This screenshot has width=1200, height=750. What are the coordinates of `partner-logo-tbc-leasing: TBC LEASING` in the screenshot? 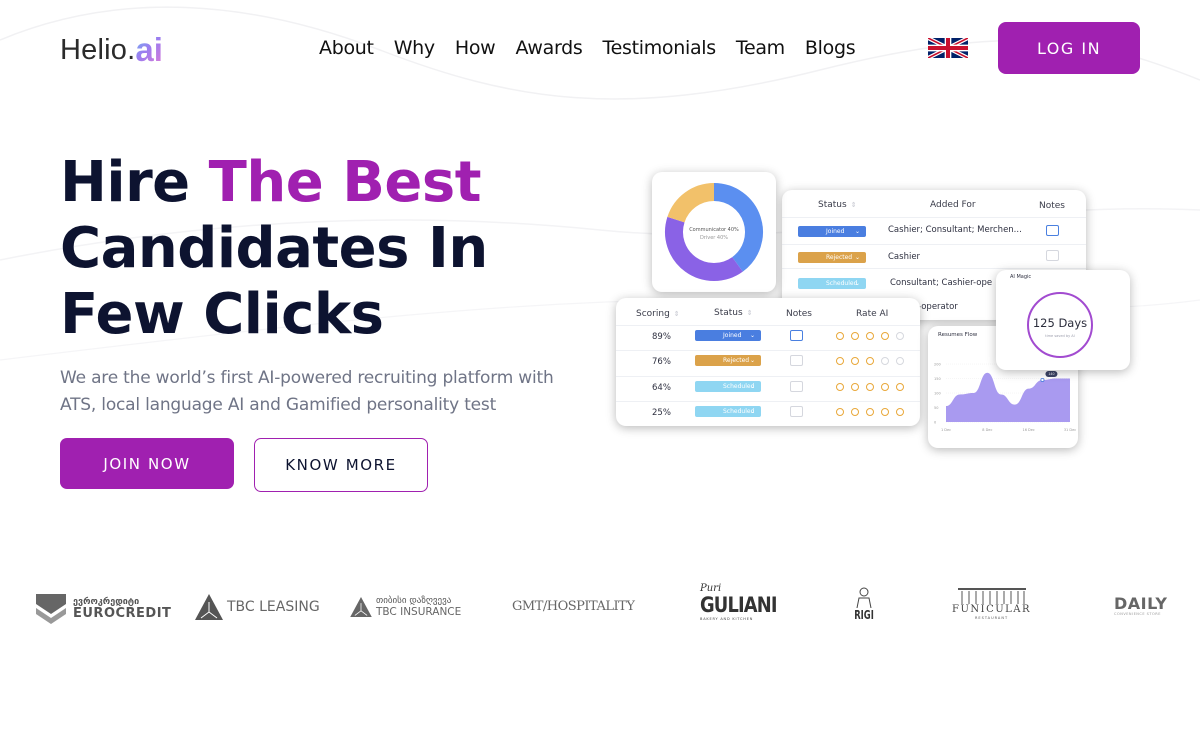 It's located at (257, 607).